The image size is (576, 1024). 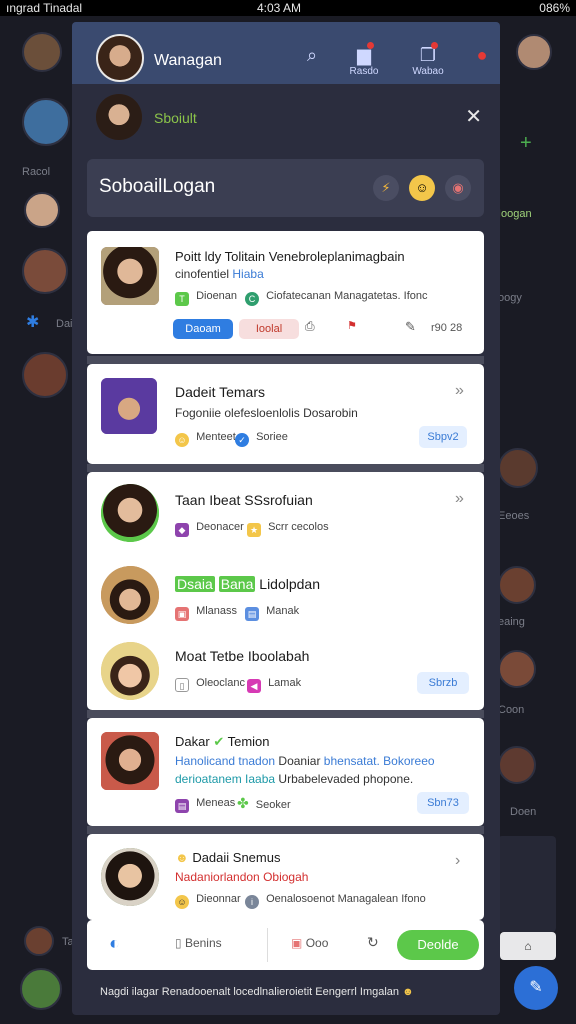 I want to click on background-label: Doen, so click(x=523, y=812).